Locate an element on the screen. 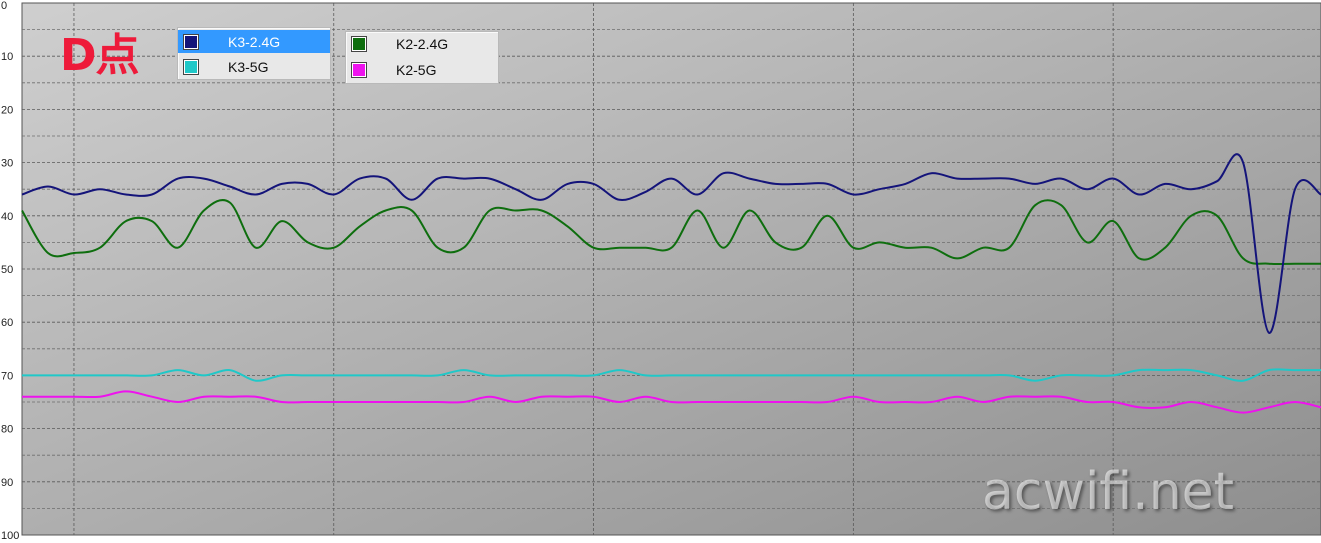 The width and height of the screenshot is (1321, 543). legend-group-k2: K2-2.4G K2-5G is located at coordinates (422, 57).